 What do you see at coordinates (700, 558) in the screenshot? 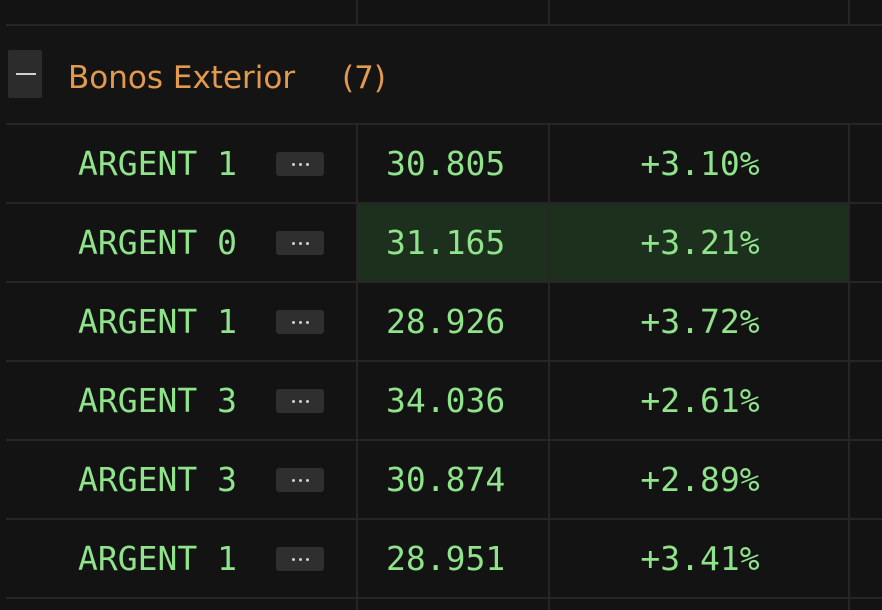
I see `price-change: +3.41%` at bounding box center [700, 558].